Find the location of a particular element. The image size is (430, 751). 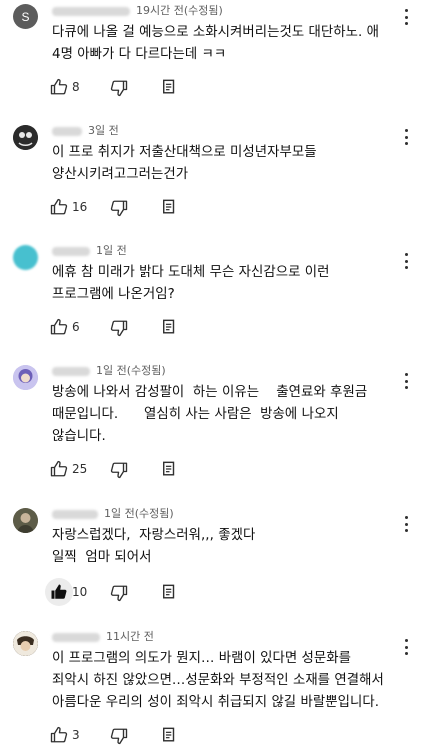

comment-line: 프로그램에 나온거임? is located at coordinates (113, 294).